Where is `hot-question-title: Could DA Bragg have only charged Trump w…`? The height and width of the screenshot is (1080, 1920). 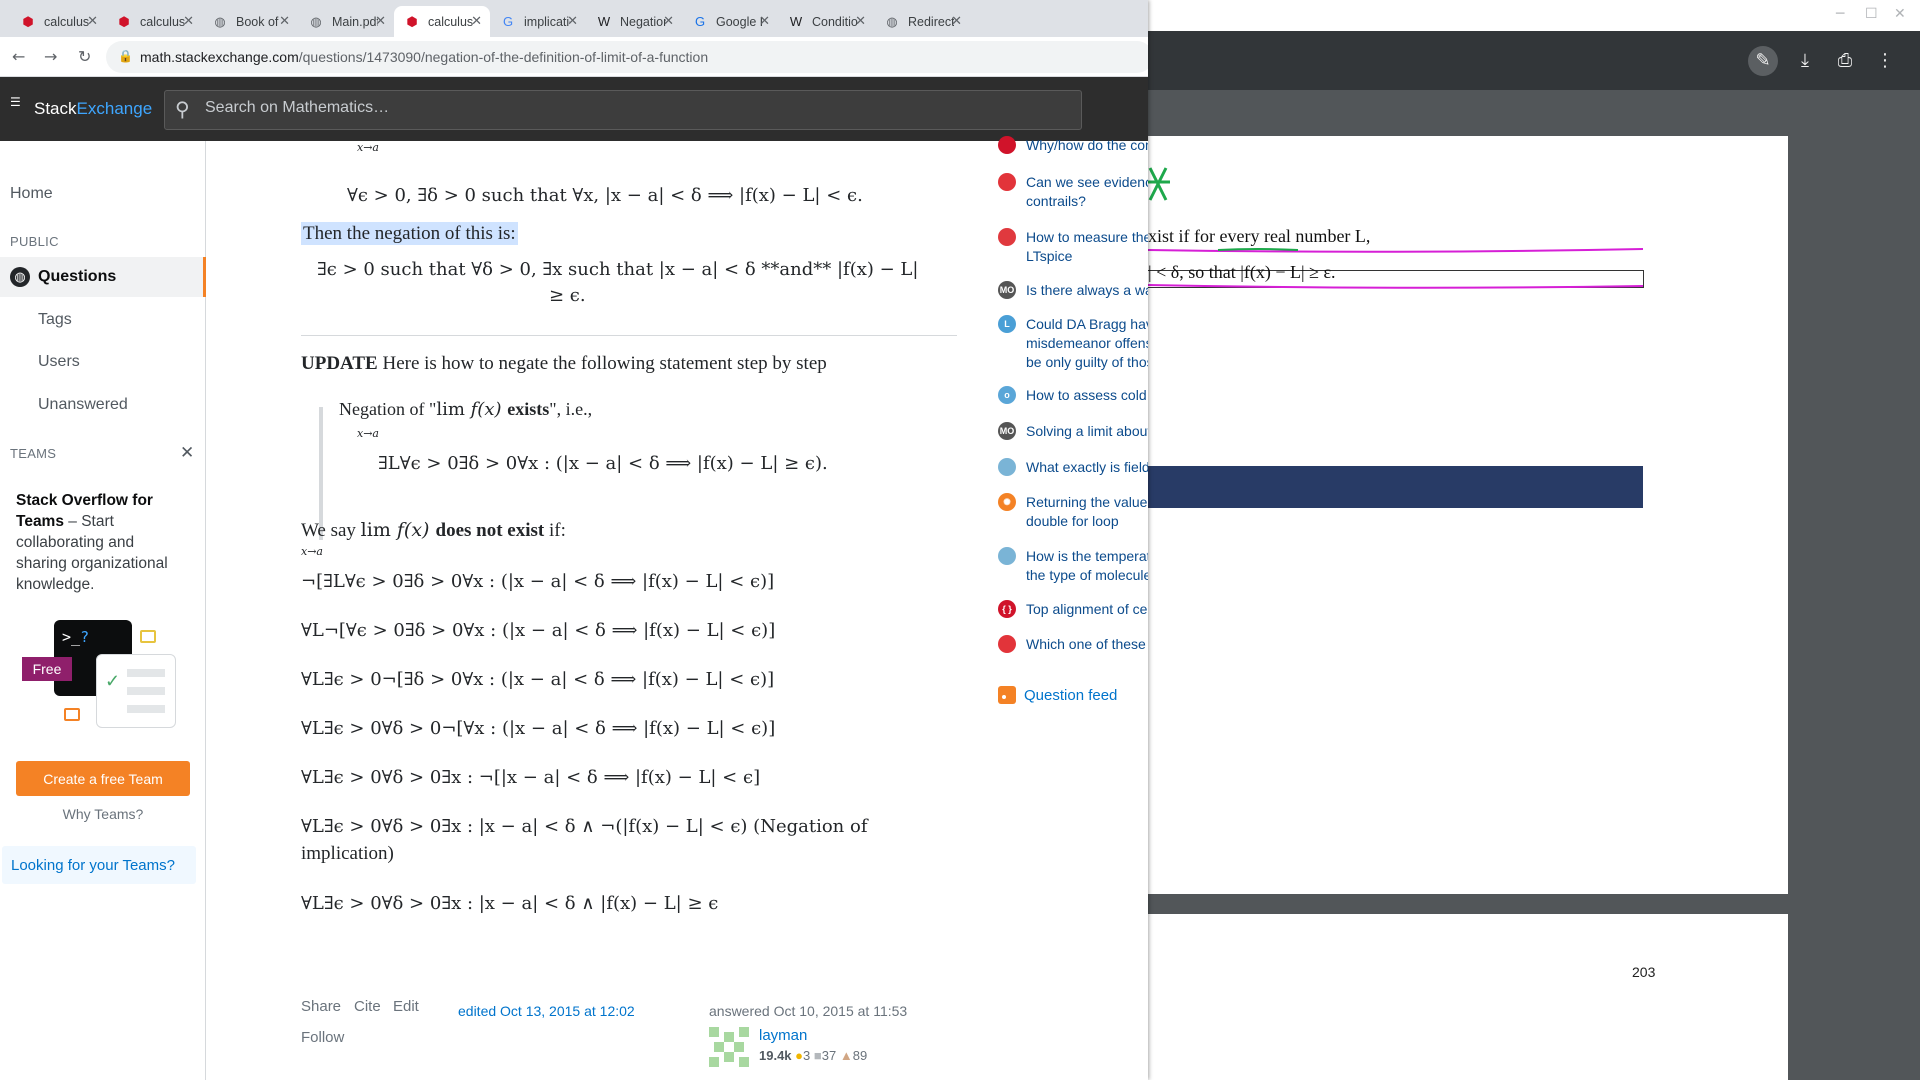 hot-question-title: Could DA Bragg have only charged Trump w… is located at coordinates (1087, 343).